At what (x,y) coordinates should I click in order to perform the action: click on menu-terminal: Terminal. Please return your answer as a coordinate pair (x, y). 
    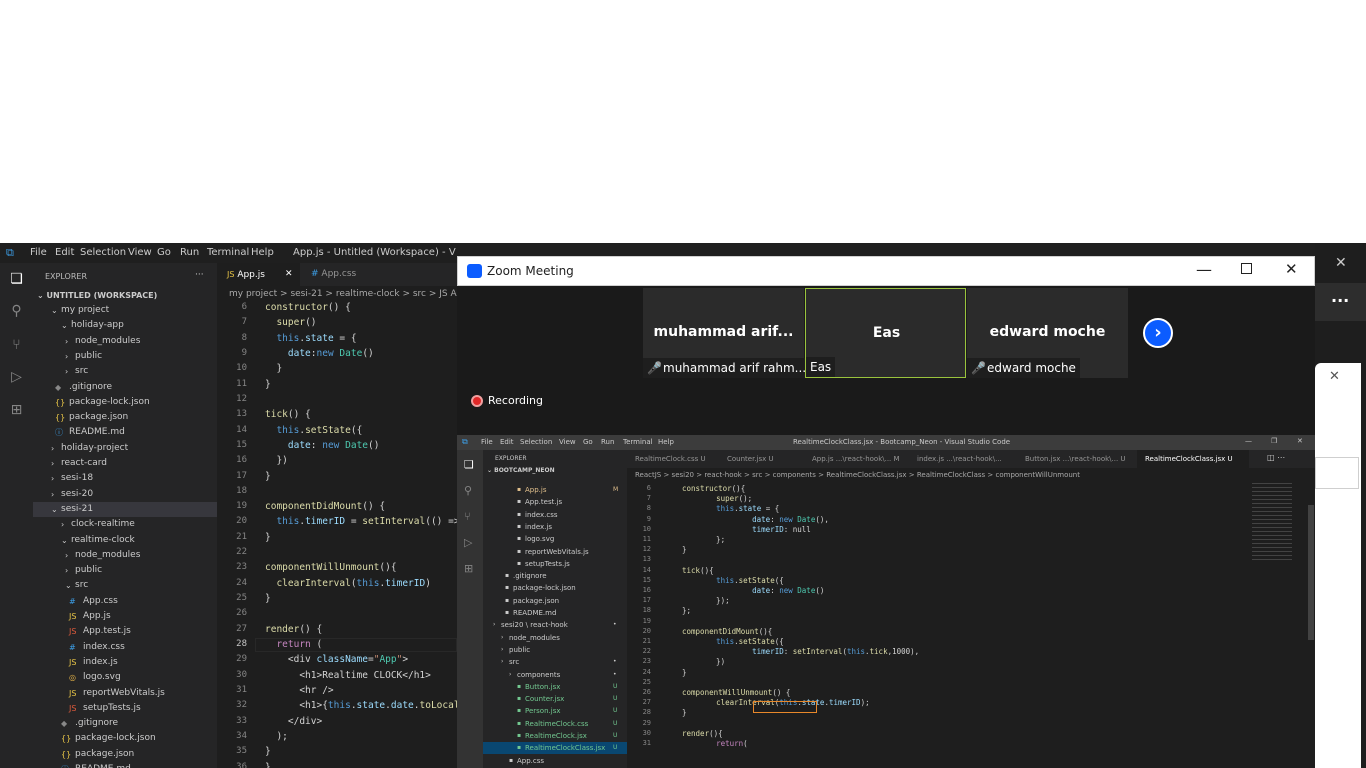
    Looking at the image, I should click on (228, 252).